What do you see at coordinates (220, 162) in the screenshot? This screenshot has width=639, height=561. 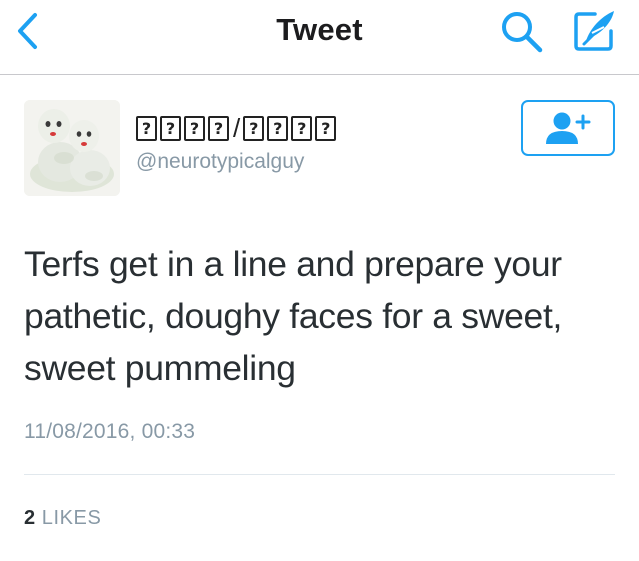 I see `user-handle: @neurotypicalguy` at bounding box center [220, 162].